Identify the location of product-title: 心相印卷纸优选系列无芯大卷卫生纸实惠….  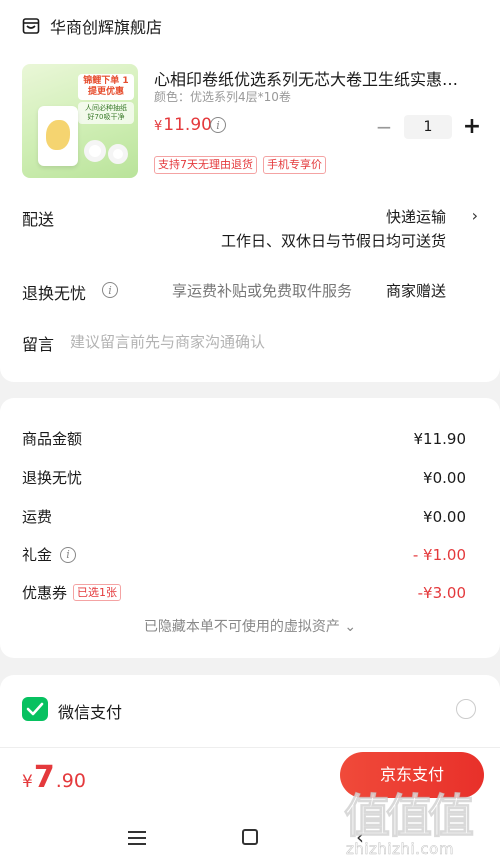
(314, 78).